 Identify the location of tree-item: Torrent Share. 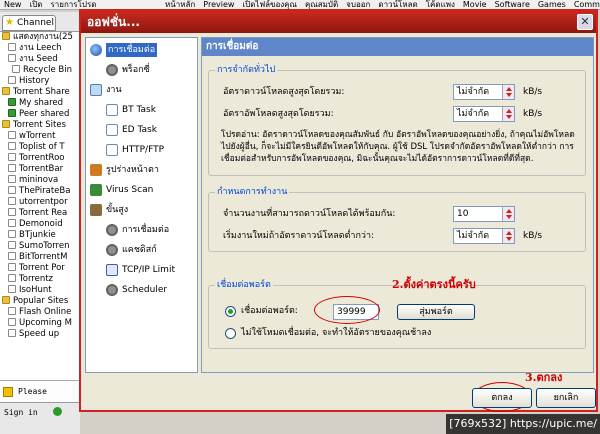
(39, 92).